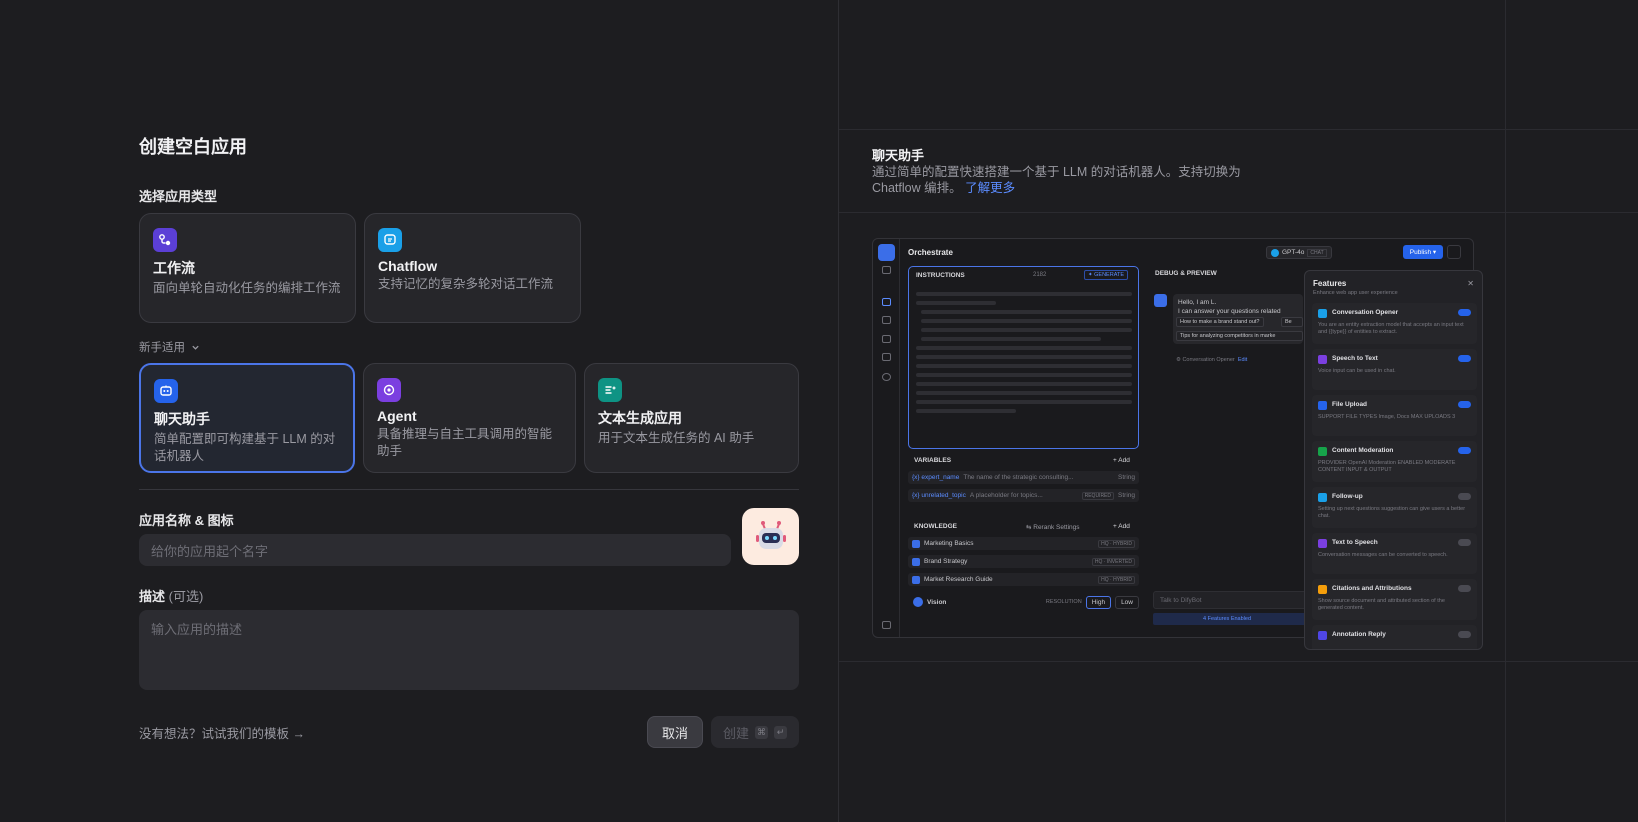  Describe the element at coordinates (936, 477) in the screenshot. I see `var-name: {x} expert_name` at that location.